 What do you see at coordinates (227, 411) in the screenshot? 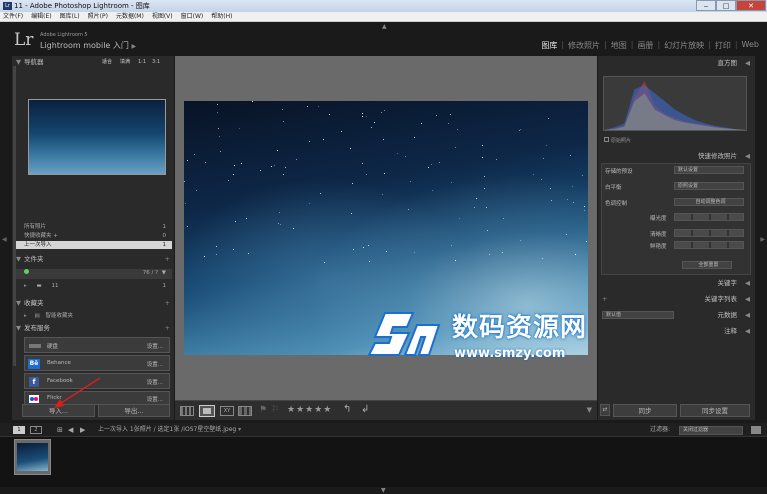
I see `compare-view-icon: XY` at bounding box center [227, 411].